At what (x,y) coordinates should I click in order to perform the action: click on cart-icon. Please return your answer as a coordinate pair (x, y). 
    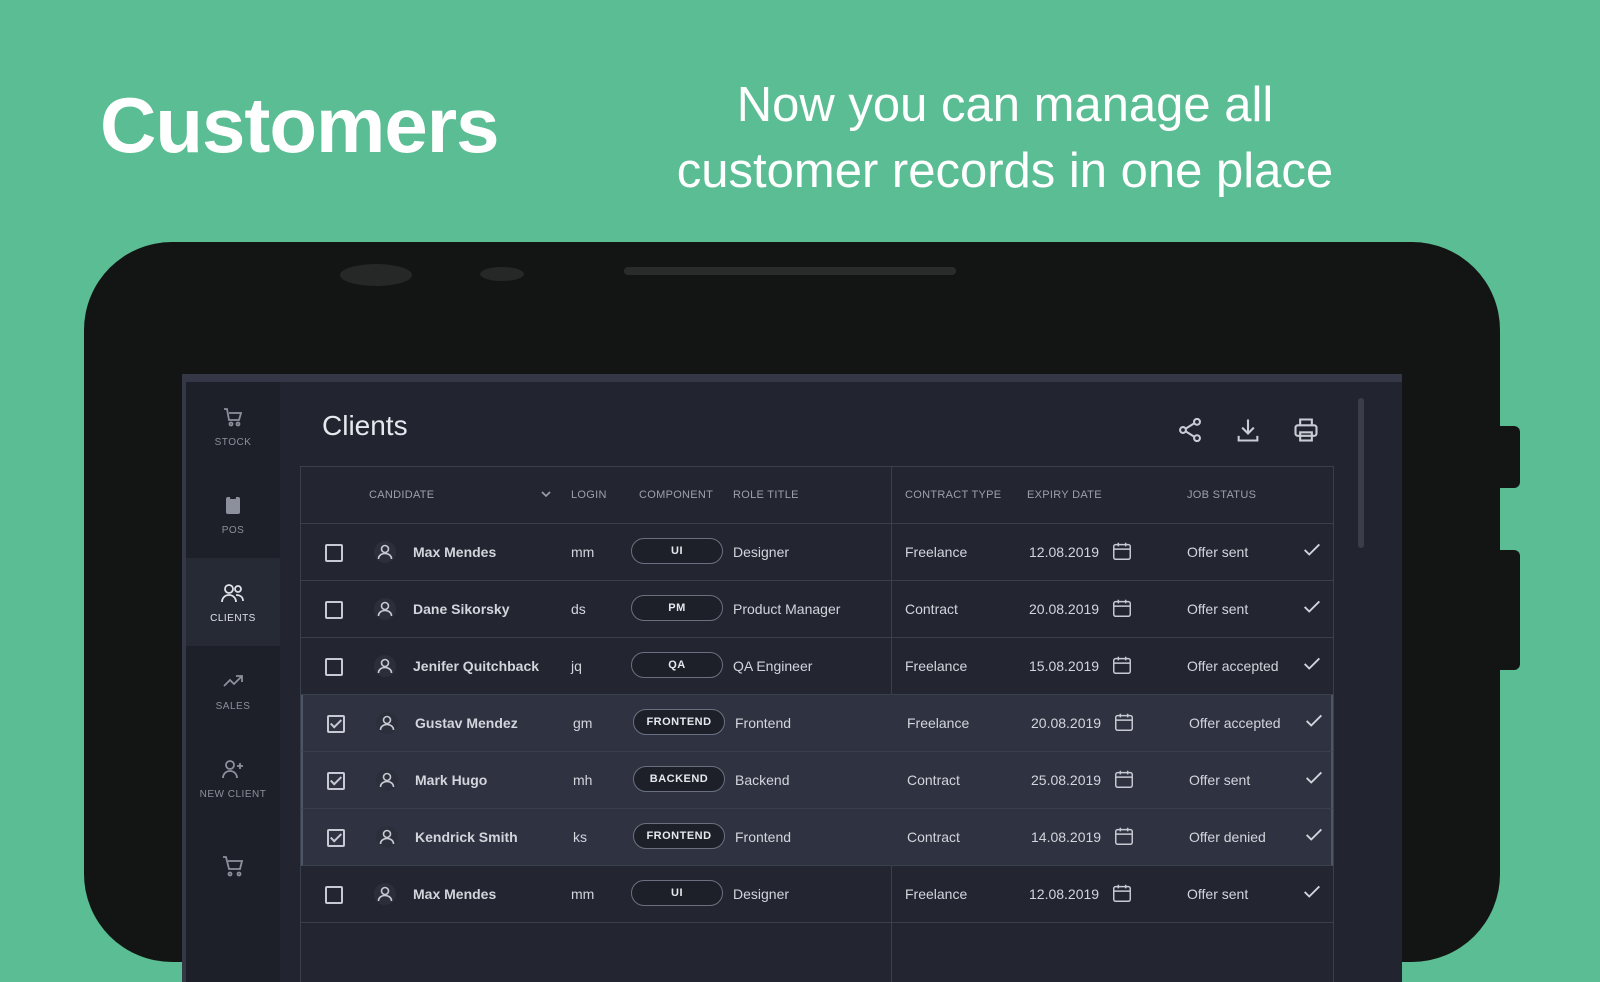
    Looking at the image, I should click on (233, 416).